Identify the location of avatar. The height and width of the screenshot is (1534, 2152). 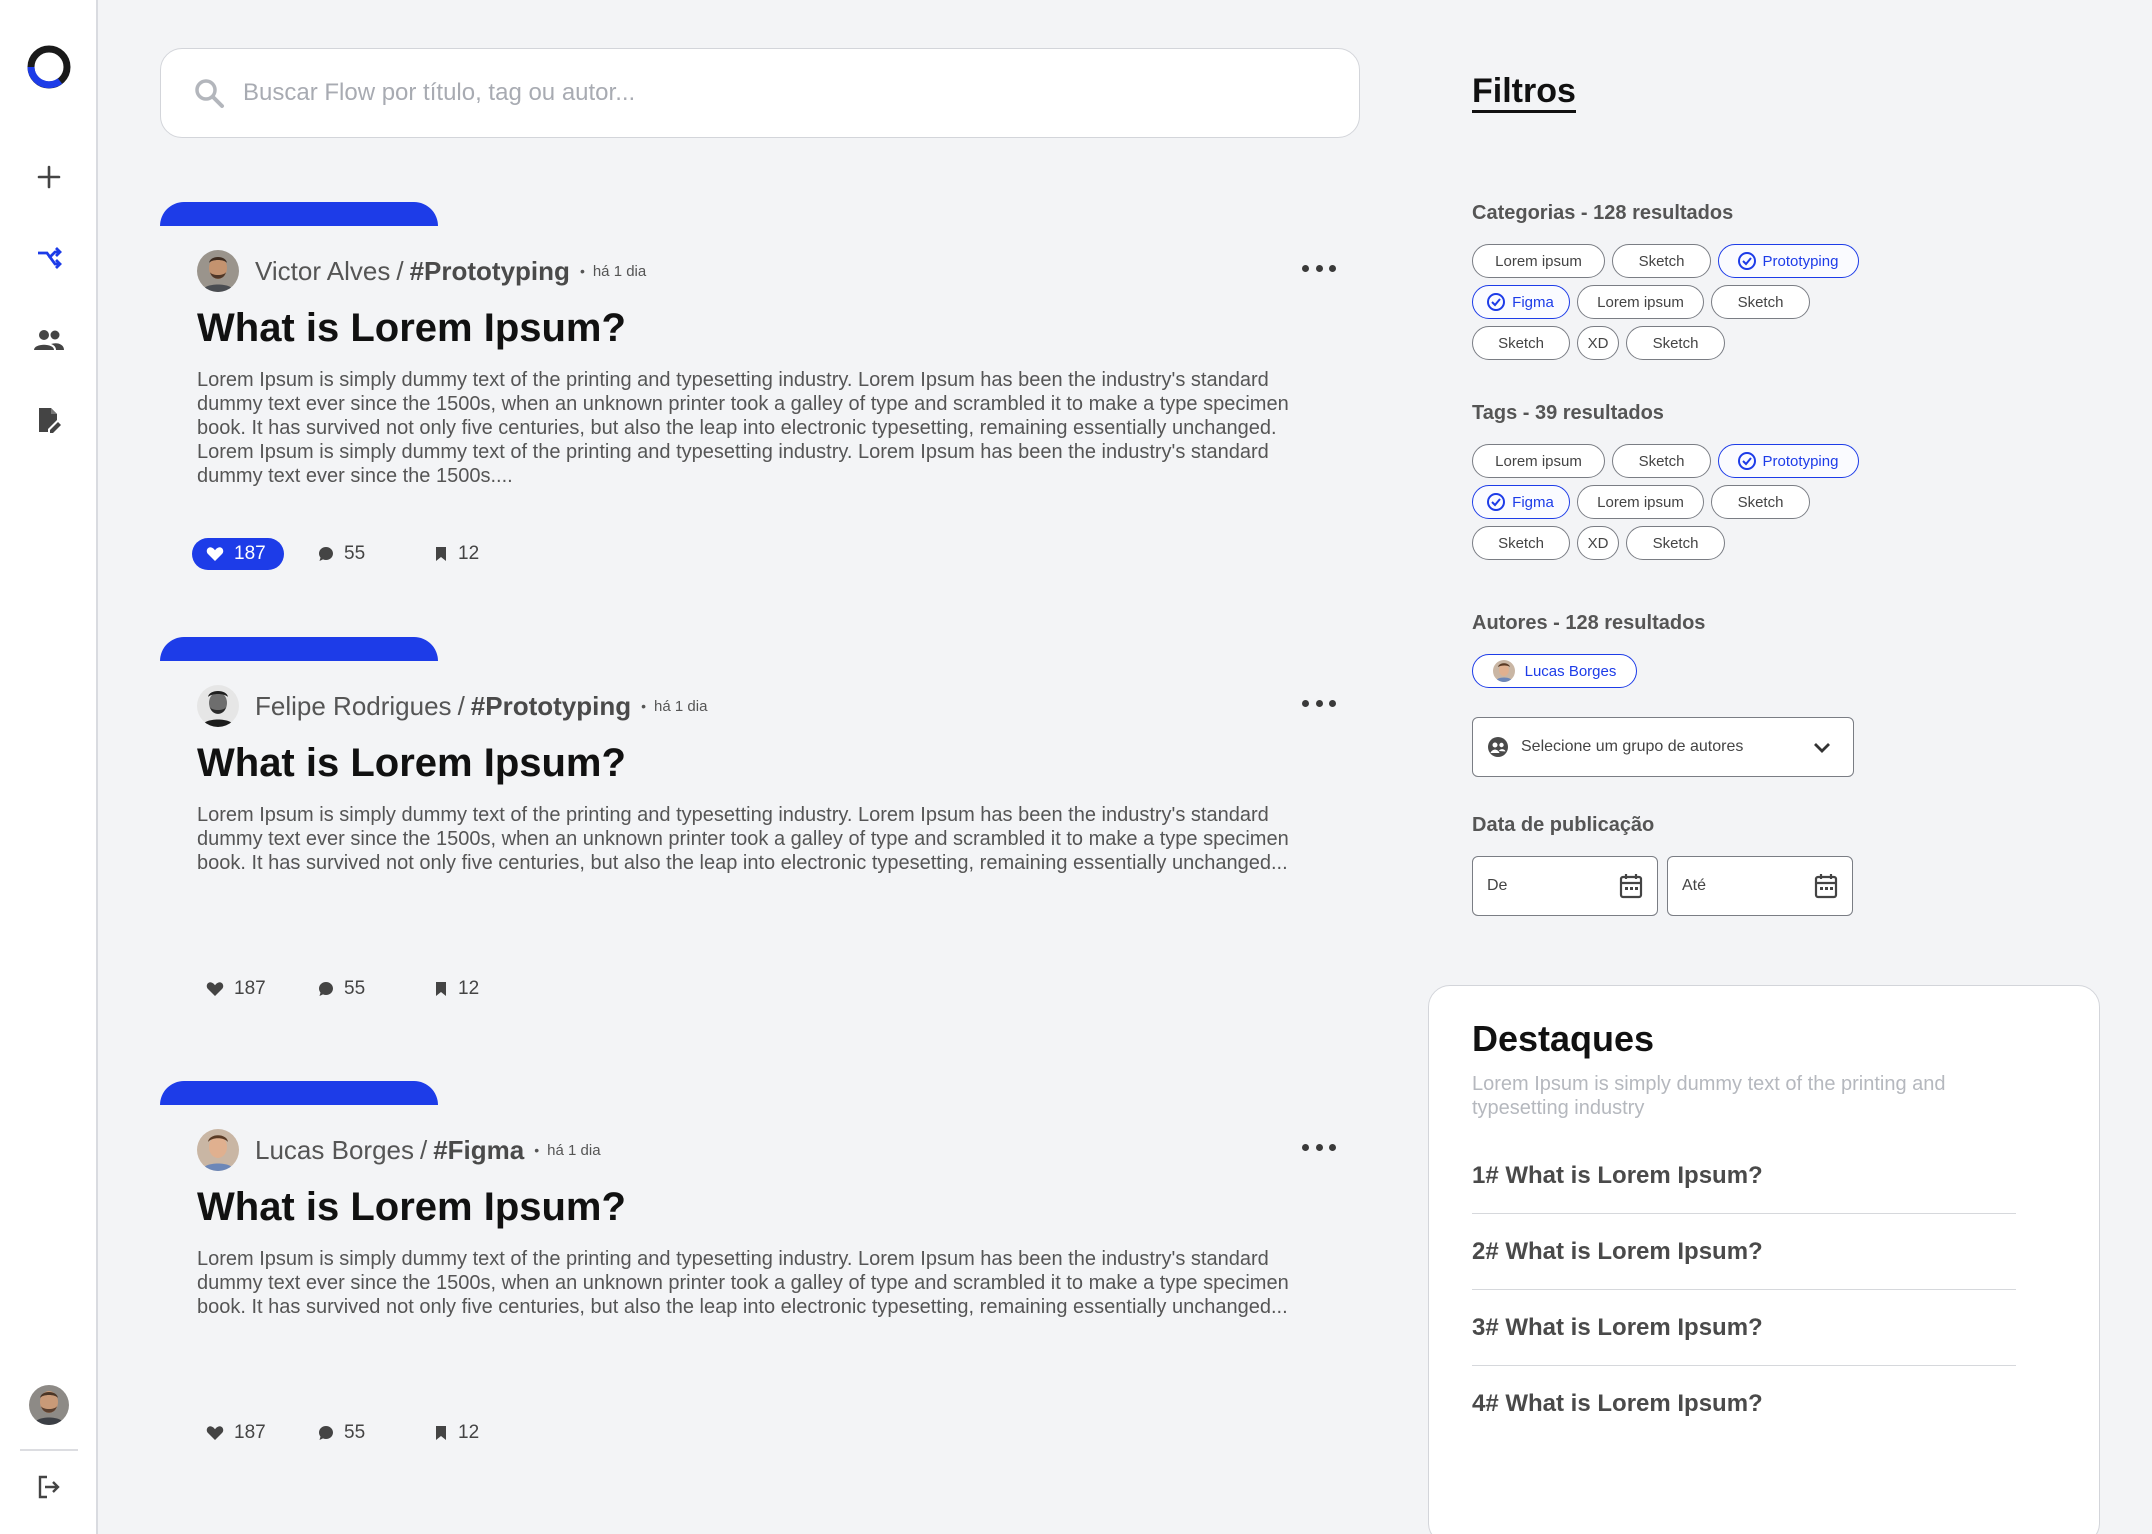
(49, 1405).